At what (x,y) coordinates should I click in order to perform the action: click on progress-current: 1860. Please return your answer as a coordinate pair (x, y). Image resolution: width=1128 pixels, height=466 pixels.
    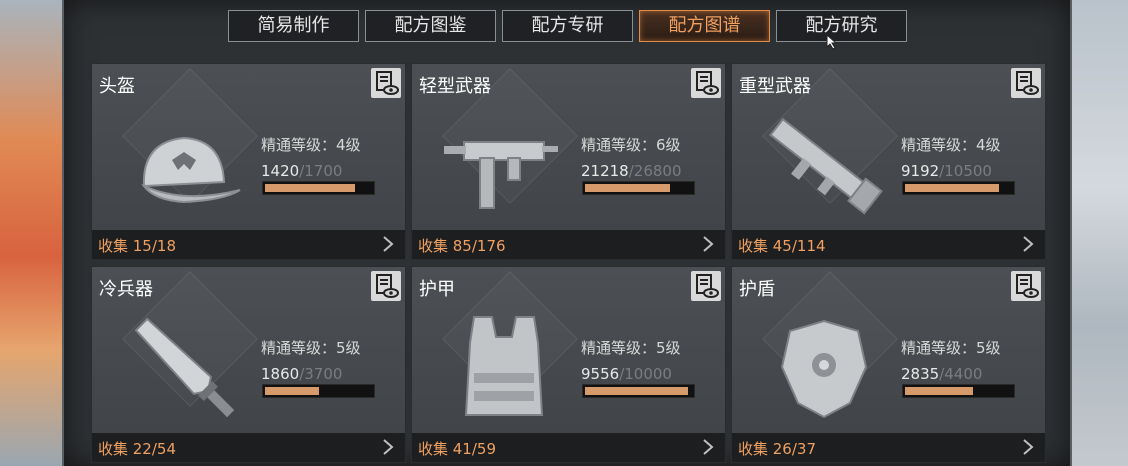
    Looking at the image, I should click on (280, 374).